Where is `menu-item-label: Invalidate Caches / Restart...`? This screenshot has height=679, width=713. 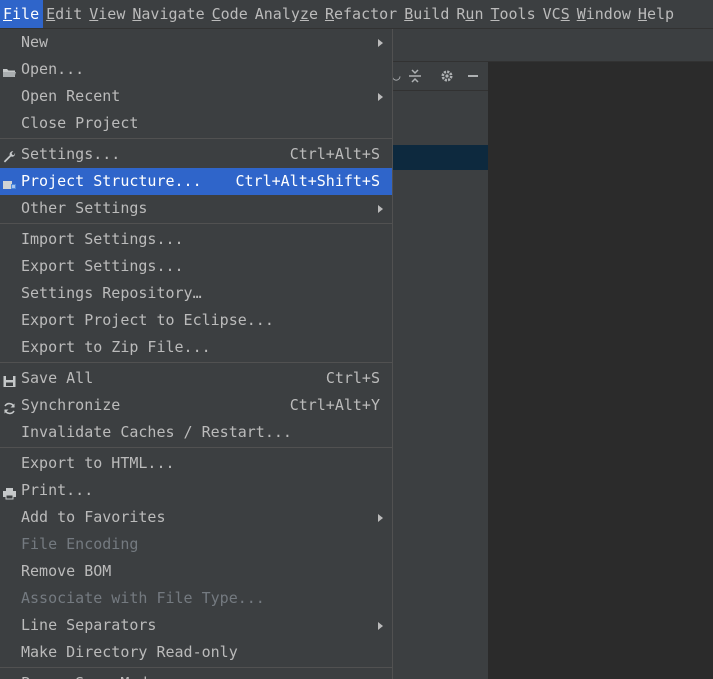 menu-item-label: Invalidate Caches / Restart... is located at coordinates (156, 432).